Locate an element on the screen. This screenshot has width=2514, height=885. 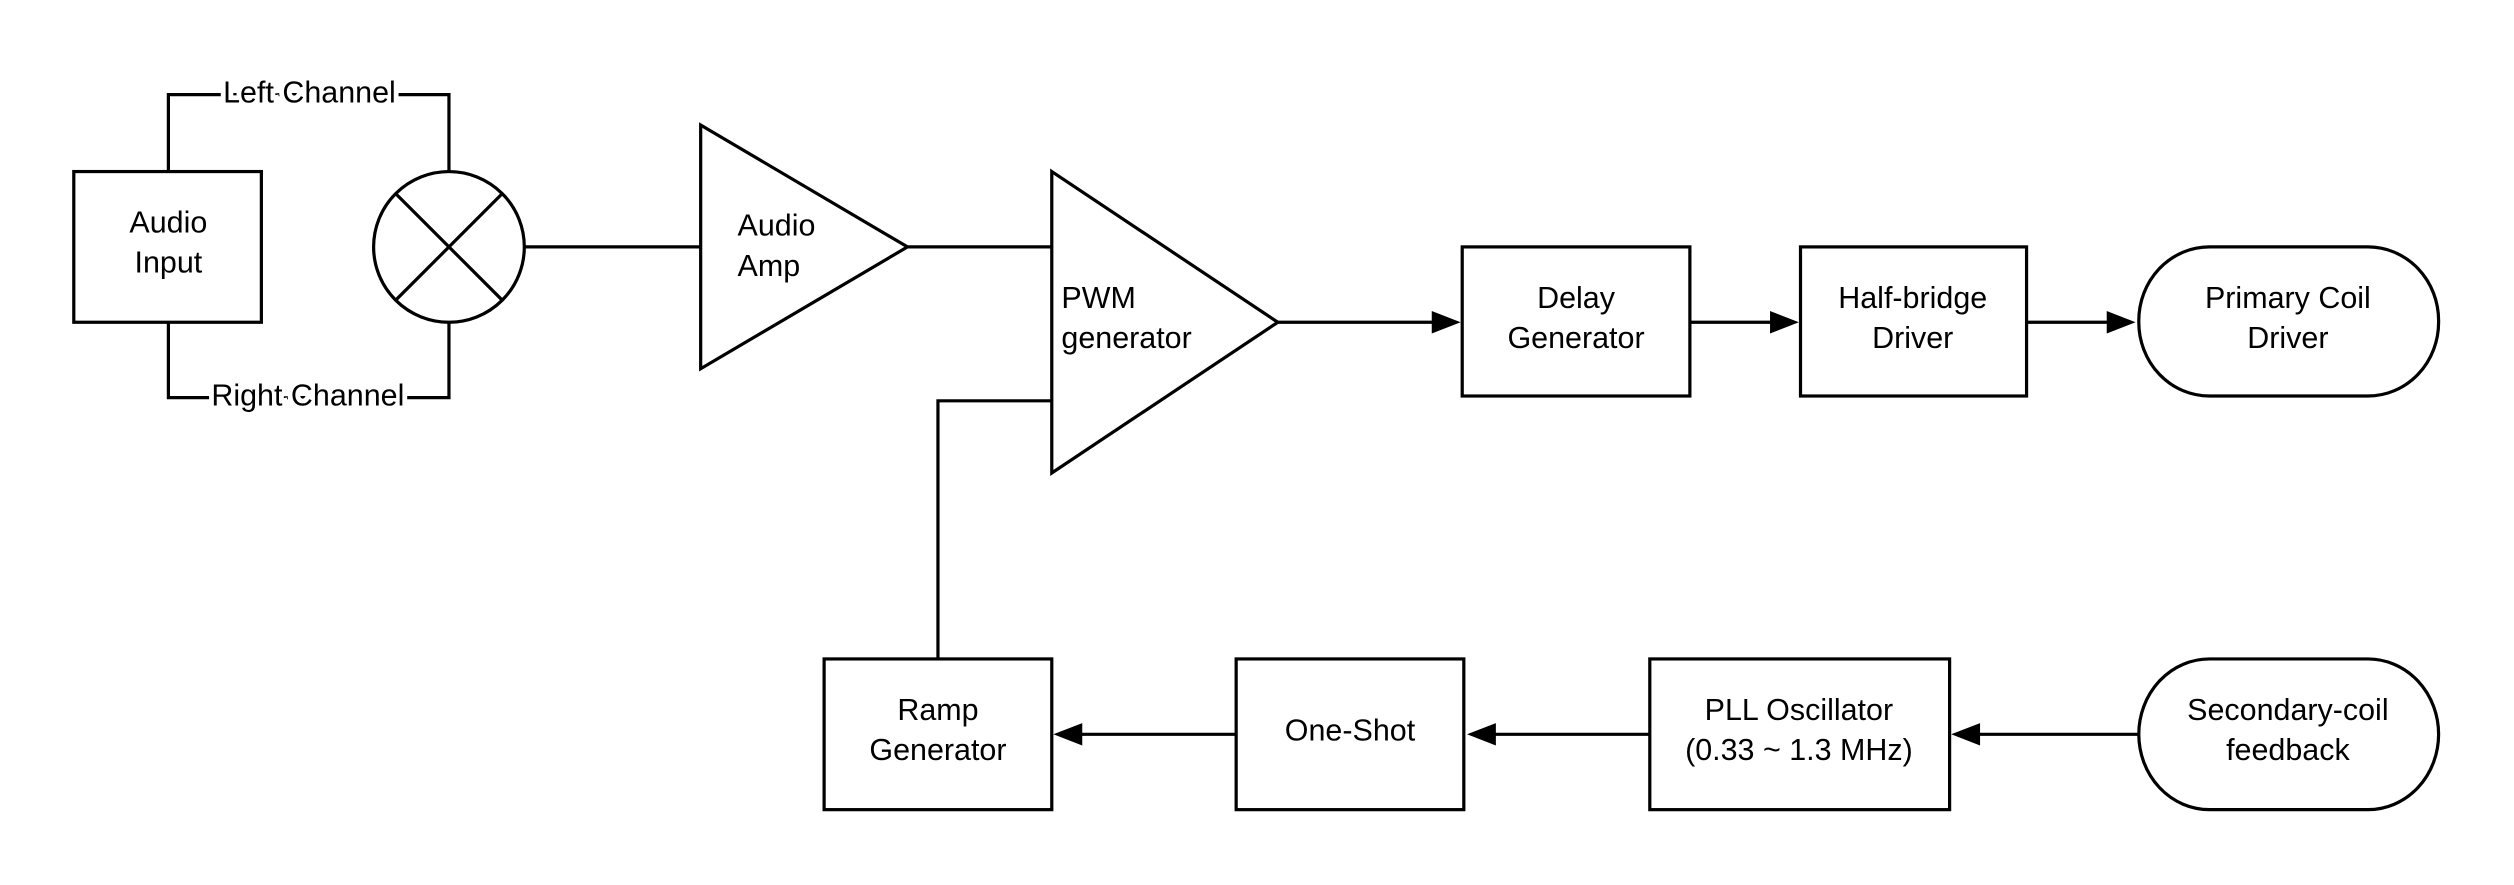
pll-oscillator-label-line2: (0.33 ~ 1.3 MHz) is located at coordinates (1799, 750).